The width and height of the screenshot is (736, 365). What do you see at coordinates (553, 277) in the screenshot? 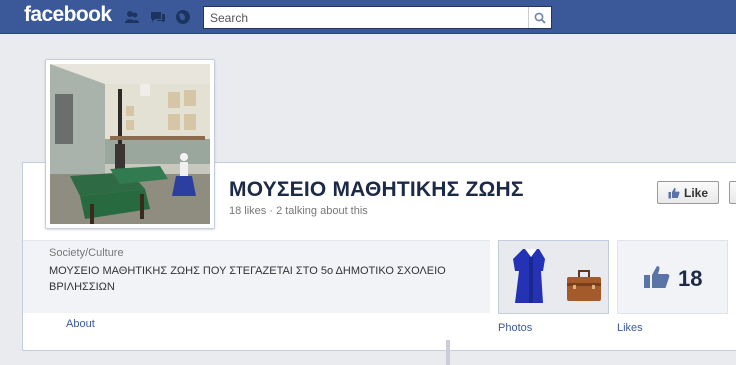
I see `photos-thumbnail` at bounding box center [553, 277].